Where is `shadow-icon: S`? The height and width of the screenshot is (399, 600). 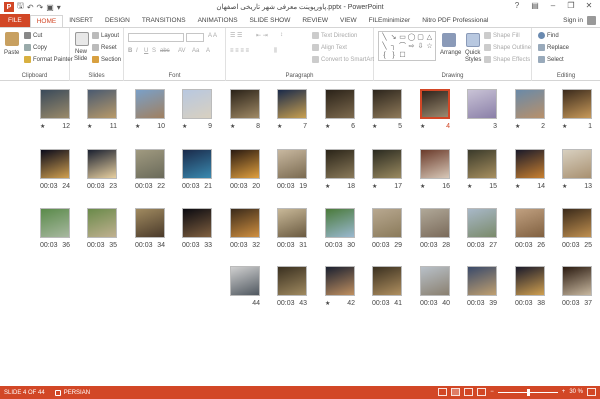 shadow-icon: S is located at coordinates (154, 51).